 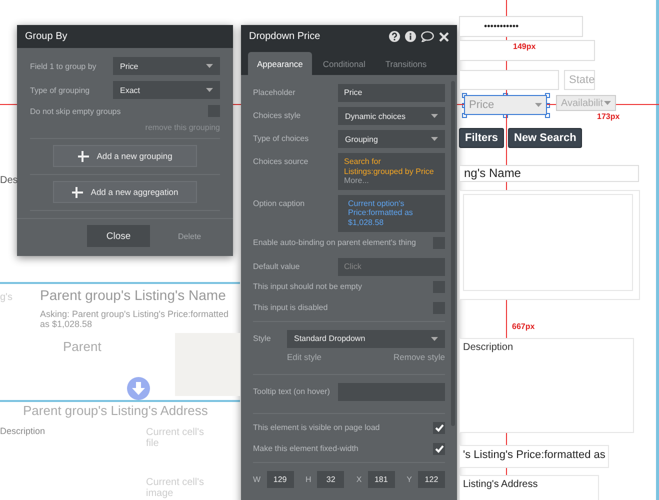 What do you see at coordinates (529, 487) in the screenshot?
I see `text-element: Listing's Address` at bounding box center [529, 487].